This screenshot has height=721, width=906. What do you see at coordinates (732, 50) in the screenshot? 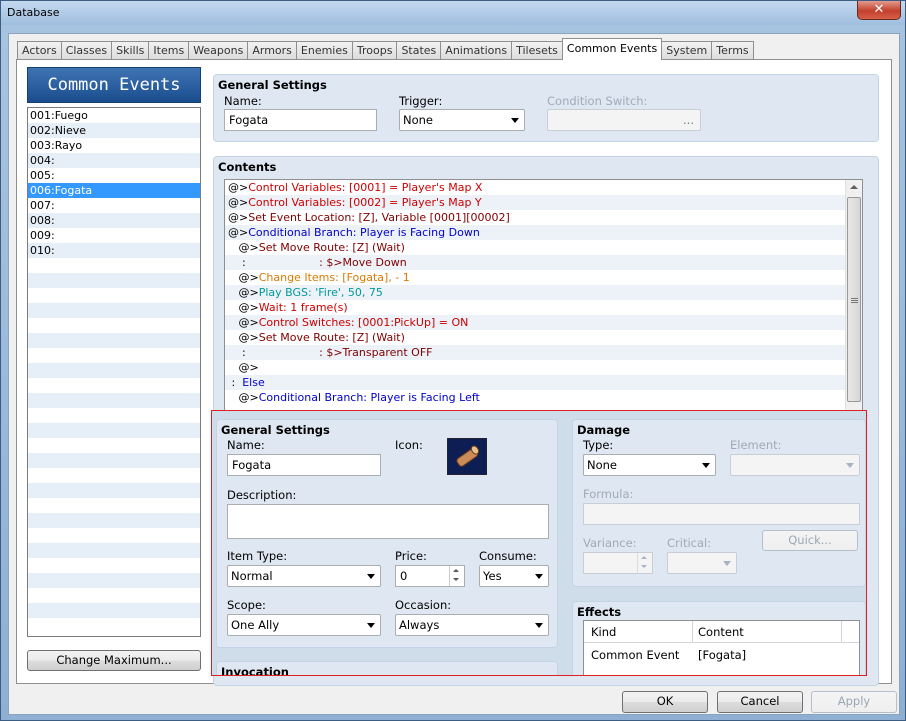
I see `tab-terms: Terms` at bounding box center [732, 50].